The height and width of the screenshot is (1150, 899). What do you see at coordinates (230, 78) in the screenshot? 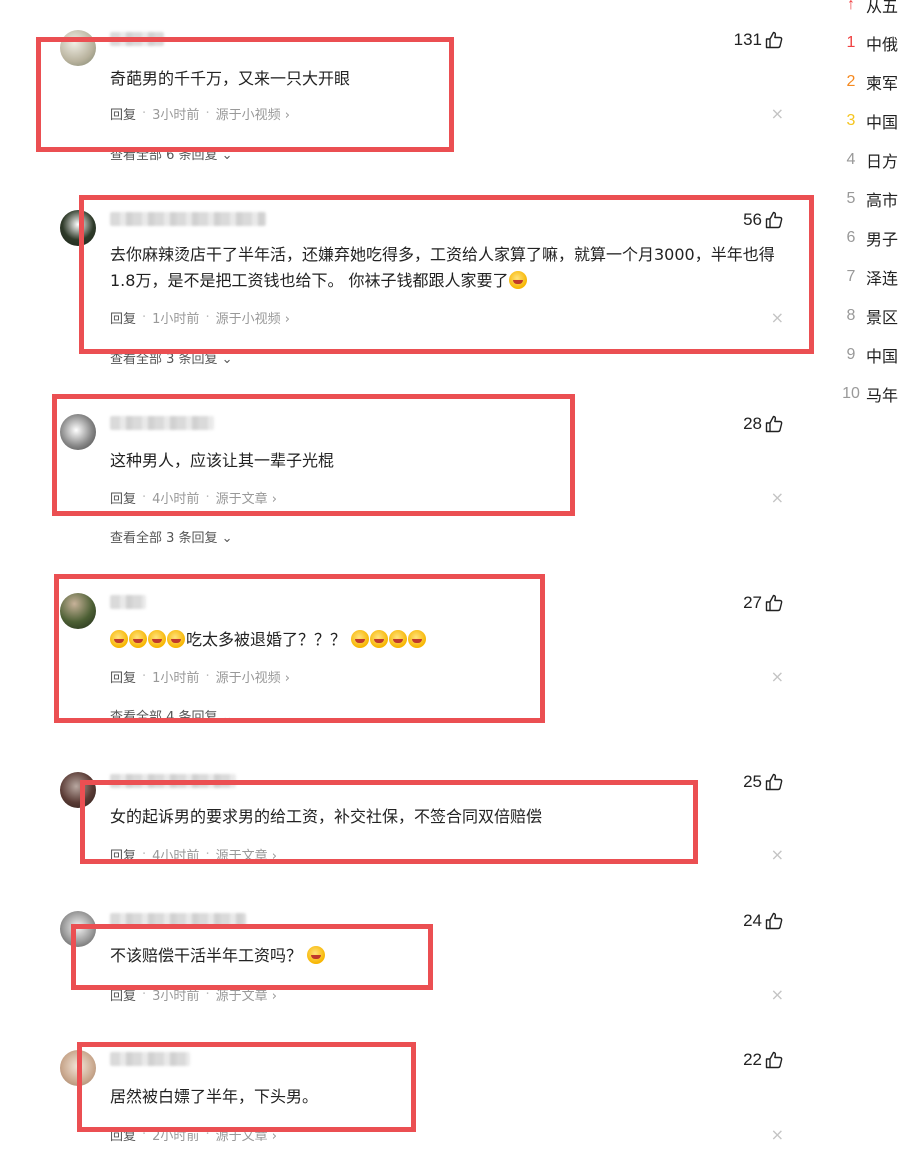
I see `comment-text: 奇葩男的千千万，又来一只大开眼` at bounding box center [230, 78].